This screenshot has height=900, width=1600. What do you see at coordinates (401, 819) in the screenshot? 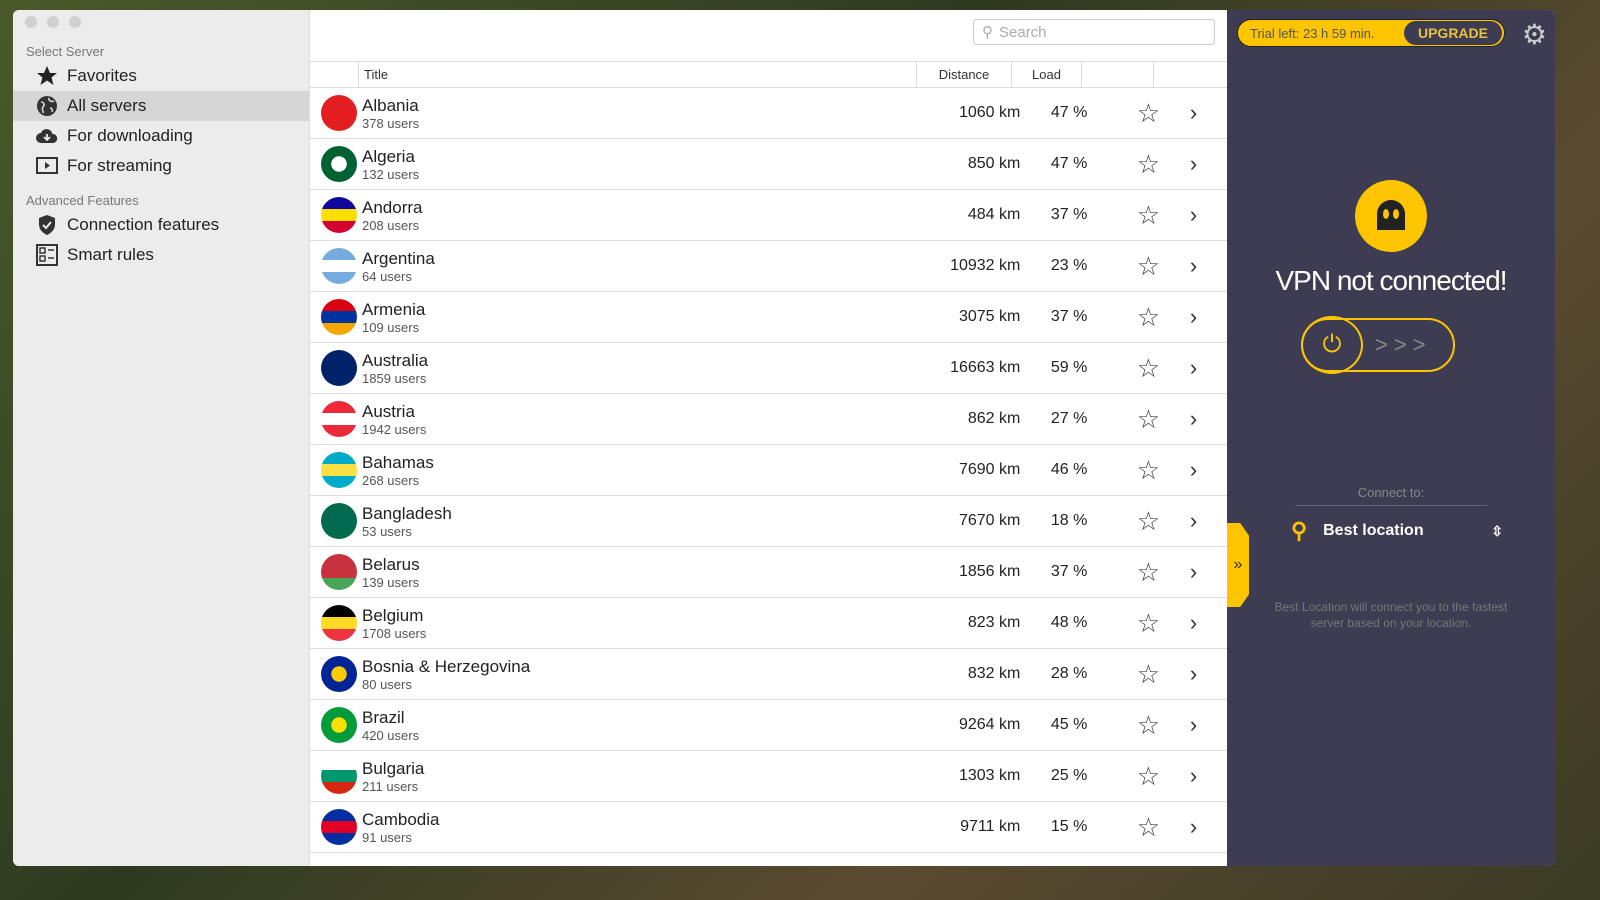
I see `country-name: Cambodia` at bounding box center [401, 819].